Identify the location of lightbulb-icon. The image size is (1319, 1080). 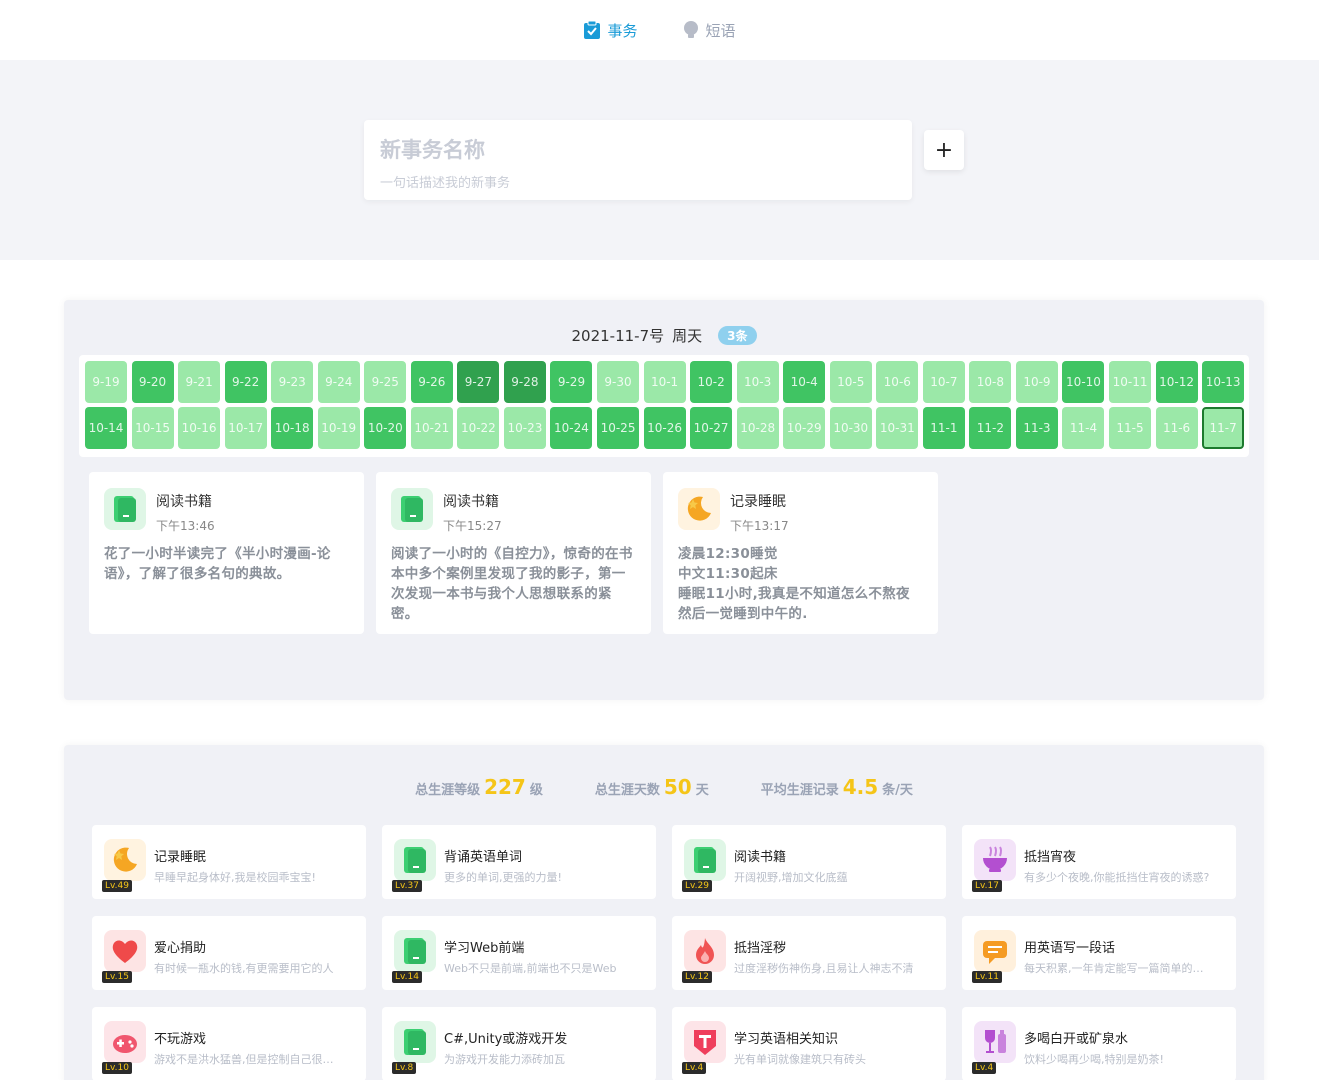
(690, 29).